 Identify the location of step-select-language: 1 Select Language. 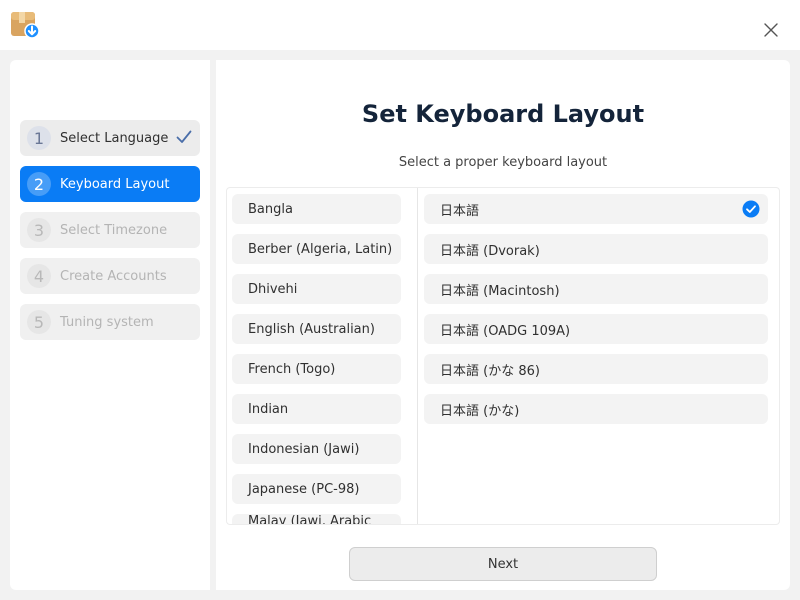
(110, 138).